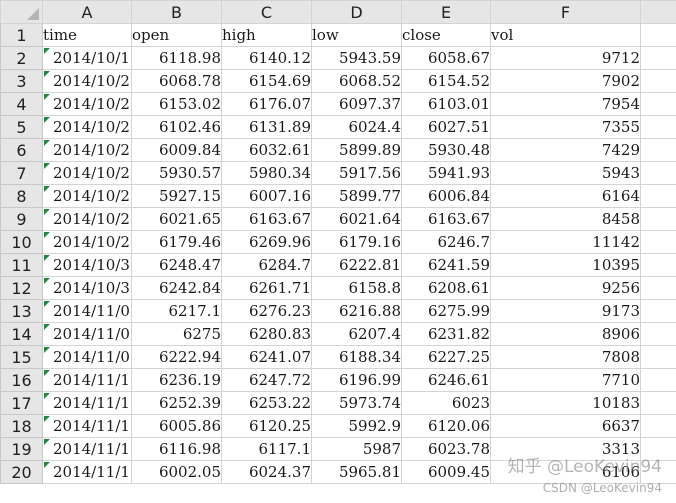  Describe the element at coordinates (176, 12) in the screenshot. I see `column-header-b: B` at that location.